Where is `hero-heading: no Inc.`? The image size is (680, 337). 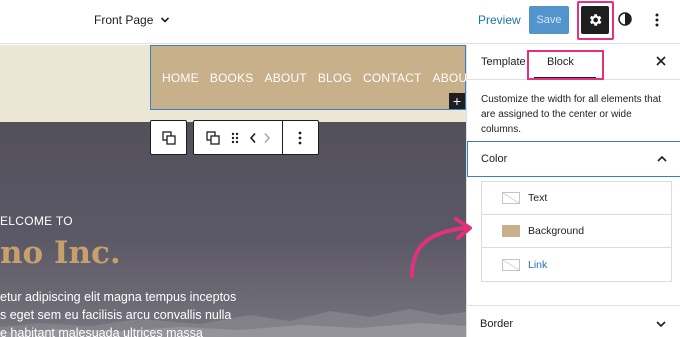 hero-heading: no Inc. is located at coordinates (60, 253).